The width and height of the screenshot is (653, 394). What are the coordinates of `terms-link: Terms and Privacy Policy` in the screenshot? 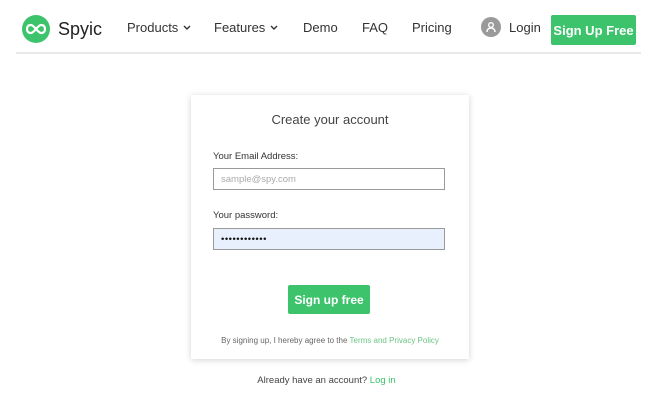 It's located at (394, 340).